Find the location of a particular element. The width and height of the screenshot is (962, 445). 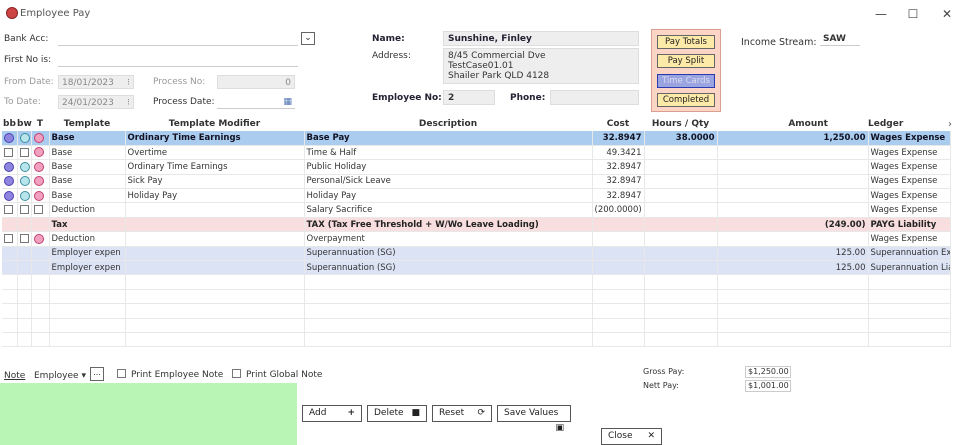

add-button: Add + is located at coordinates (332, 413).